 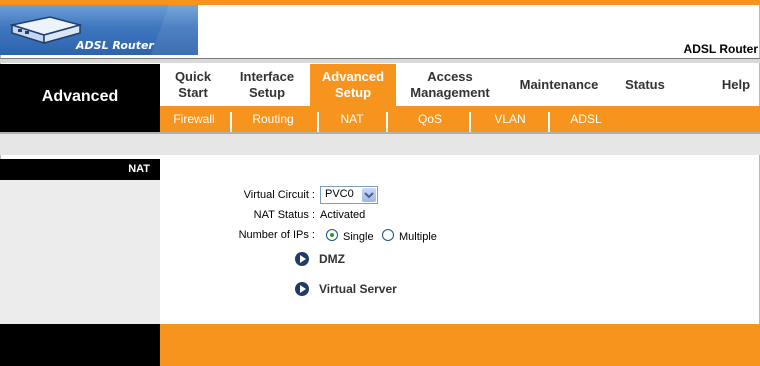 What do you see at coordinates (273, 119) in the screenshot?
I see `submenu-routing: Routing` at bounding box center [273, 119].